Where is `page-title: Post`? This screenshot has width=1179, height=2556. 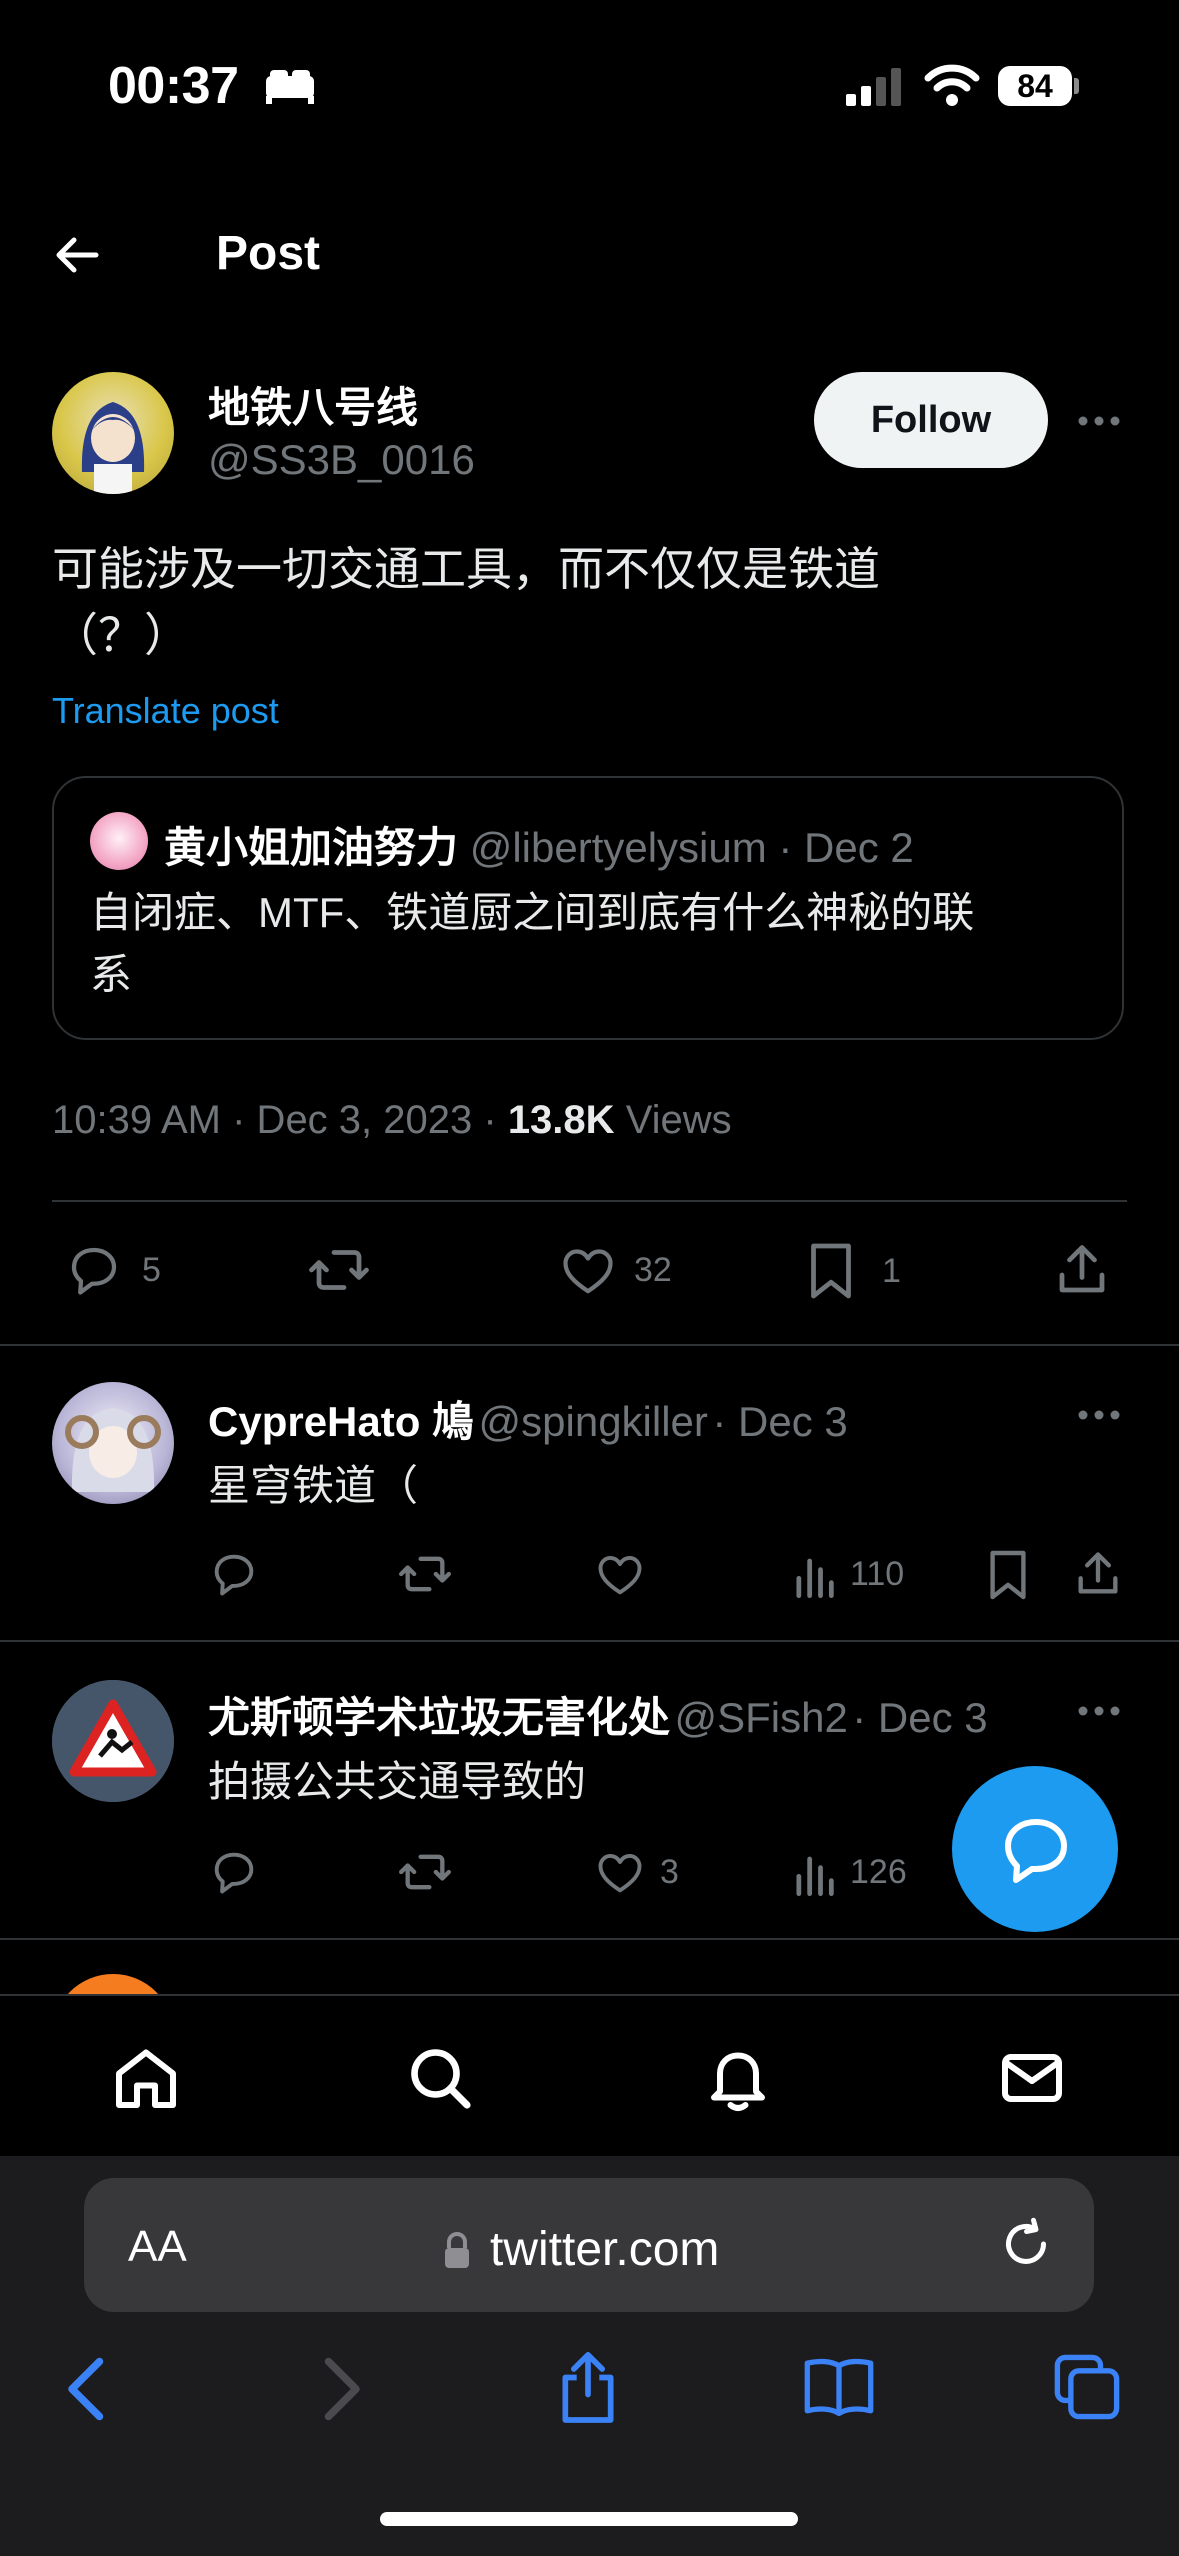 page-title: Post is located at coordinates (268, 253).